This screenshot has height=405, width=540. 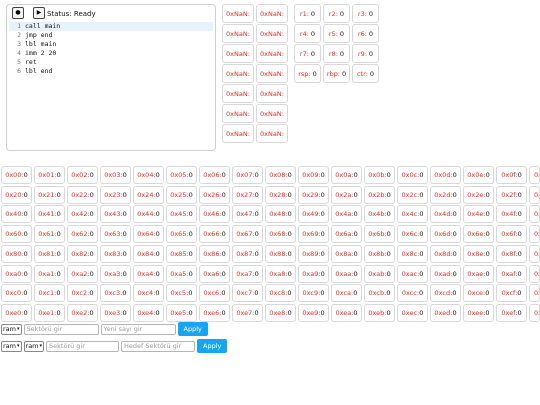 I want to click on memory-cell: 0x1, so click(x=534, y=175).